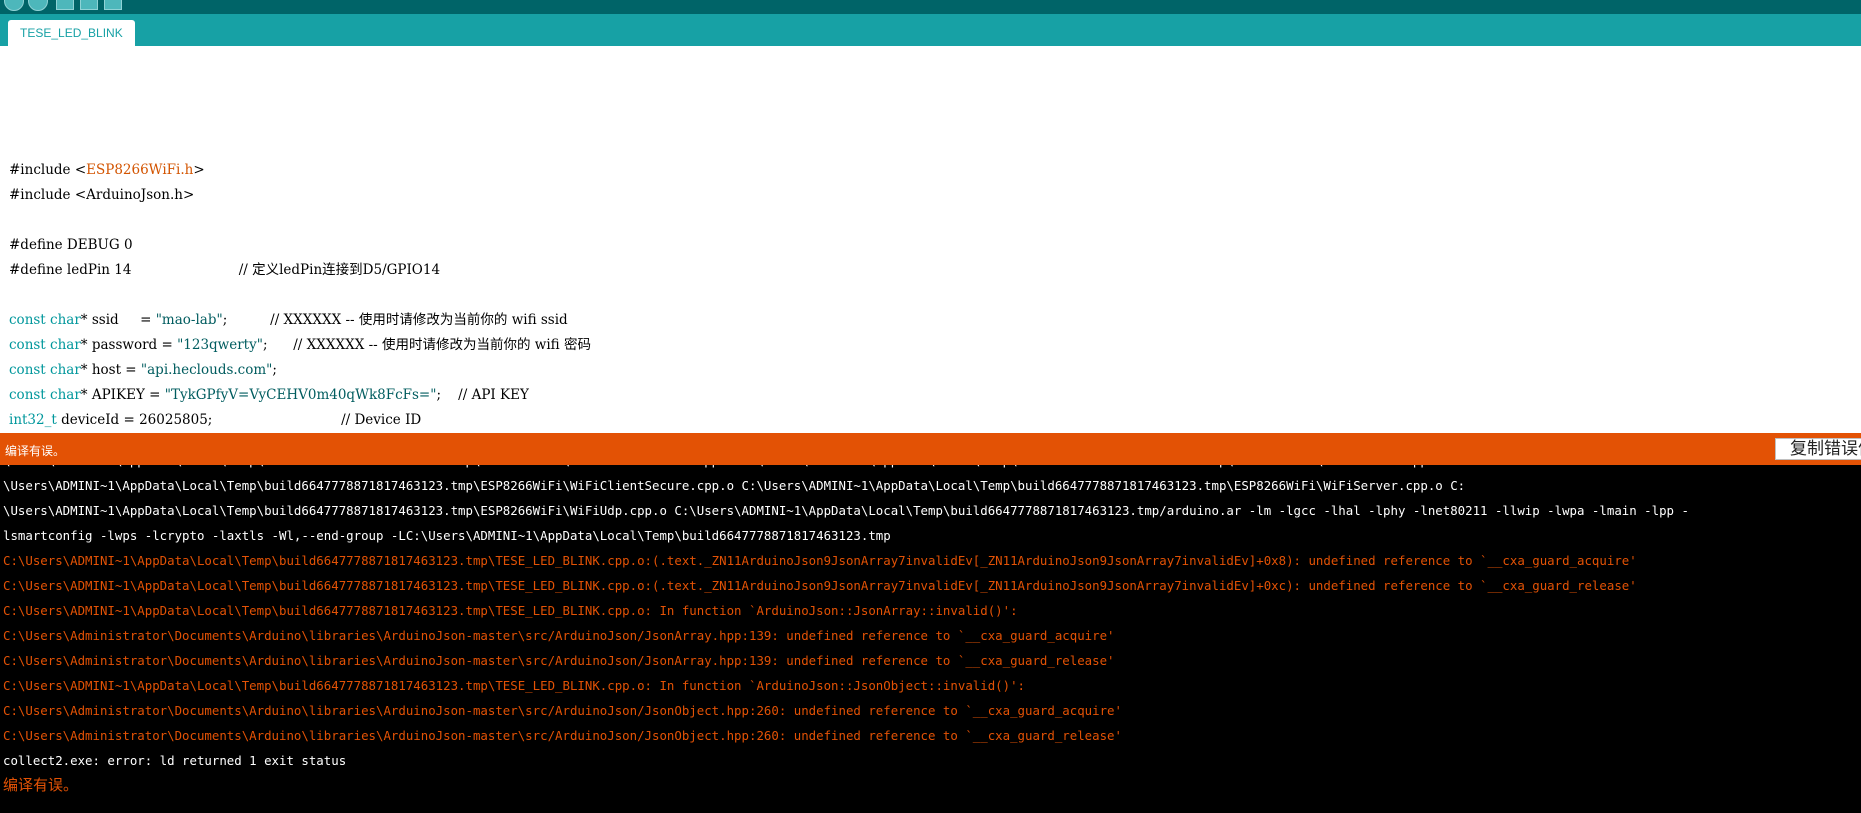 This screenshot has height=813, width=1861. I want to click on code-token: #define DEBUG 0, so click(71, 245).